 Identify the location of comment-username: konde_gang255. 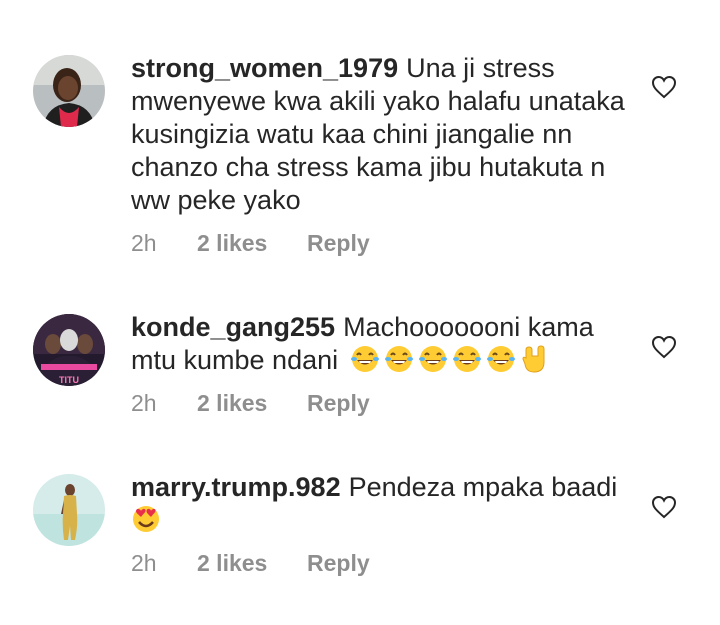
(233, 327).